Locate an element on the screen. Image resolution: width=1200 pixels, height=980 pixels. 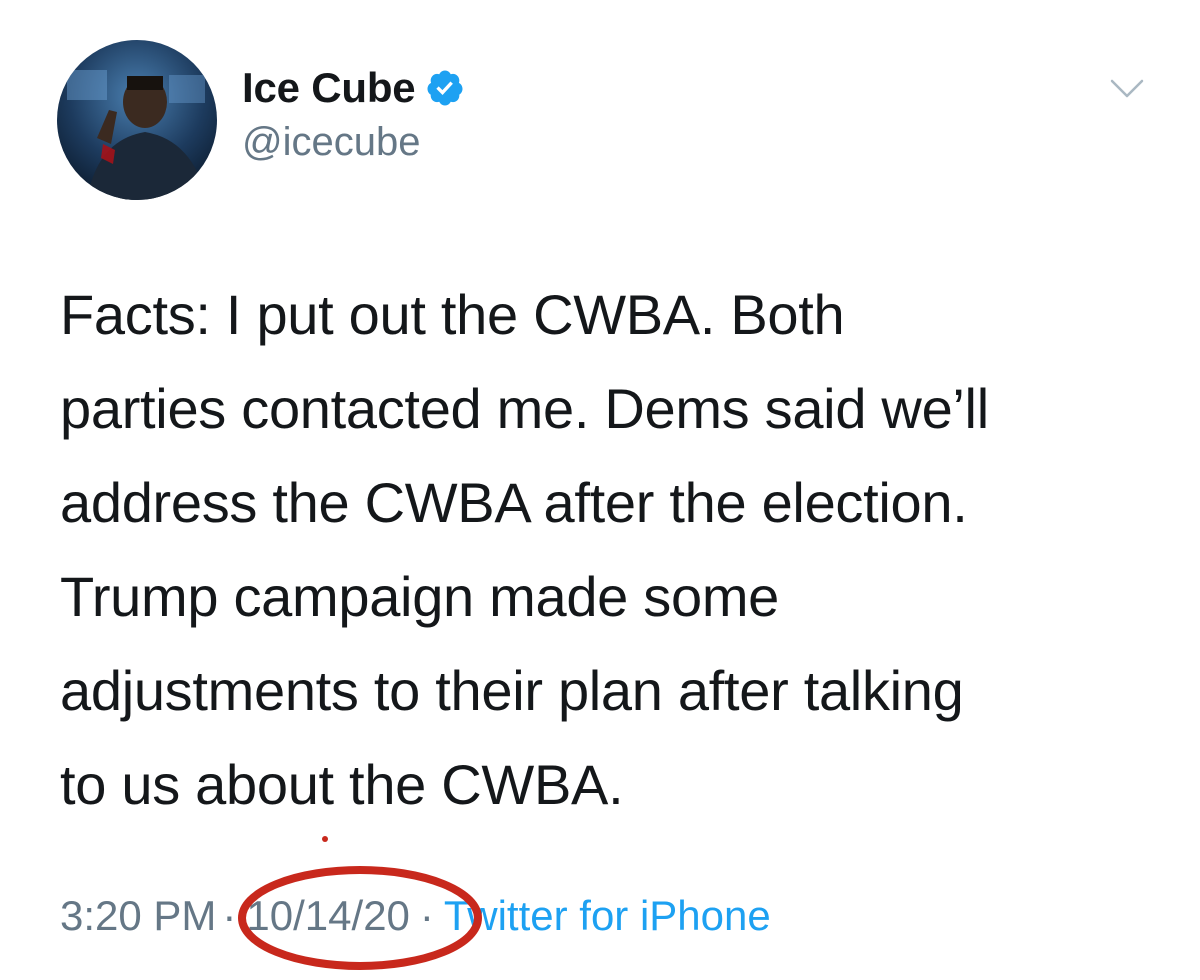
author-info: Ice Cube @icecube is located at coordinates (353, 112).